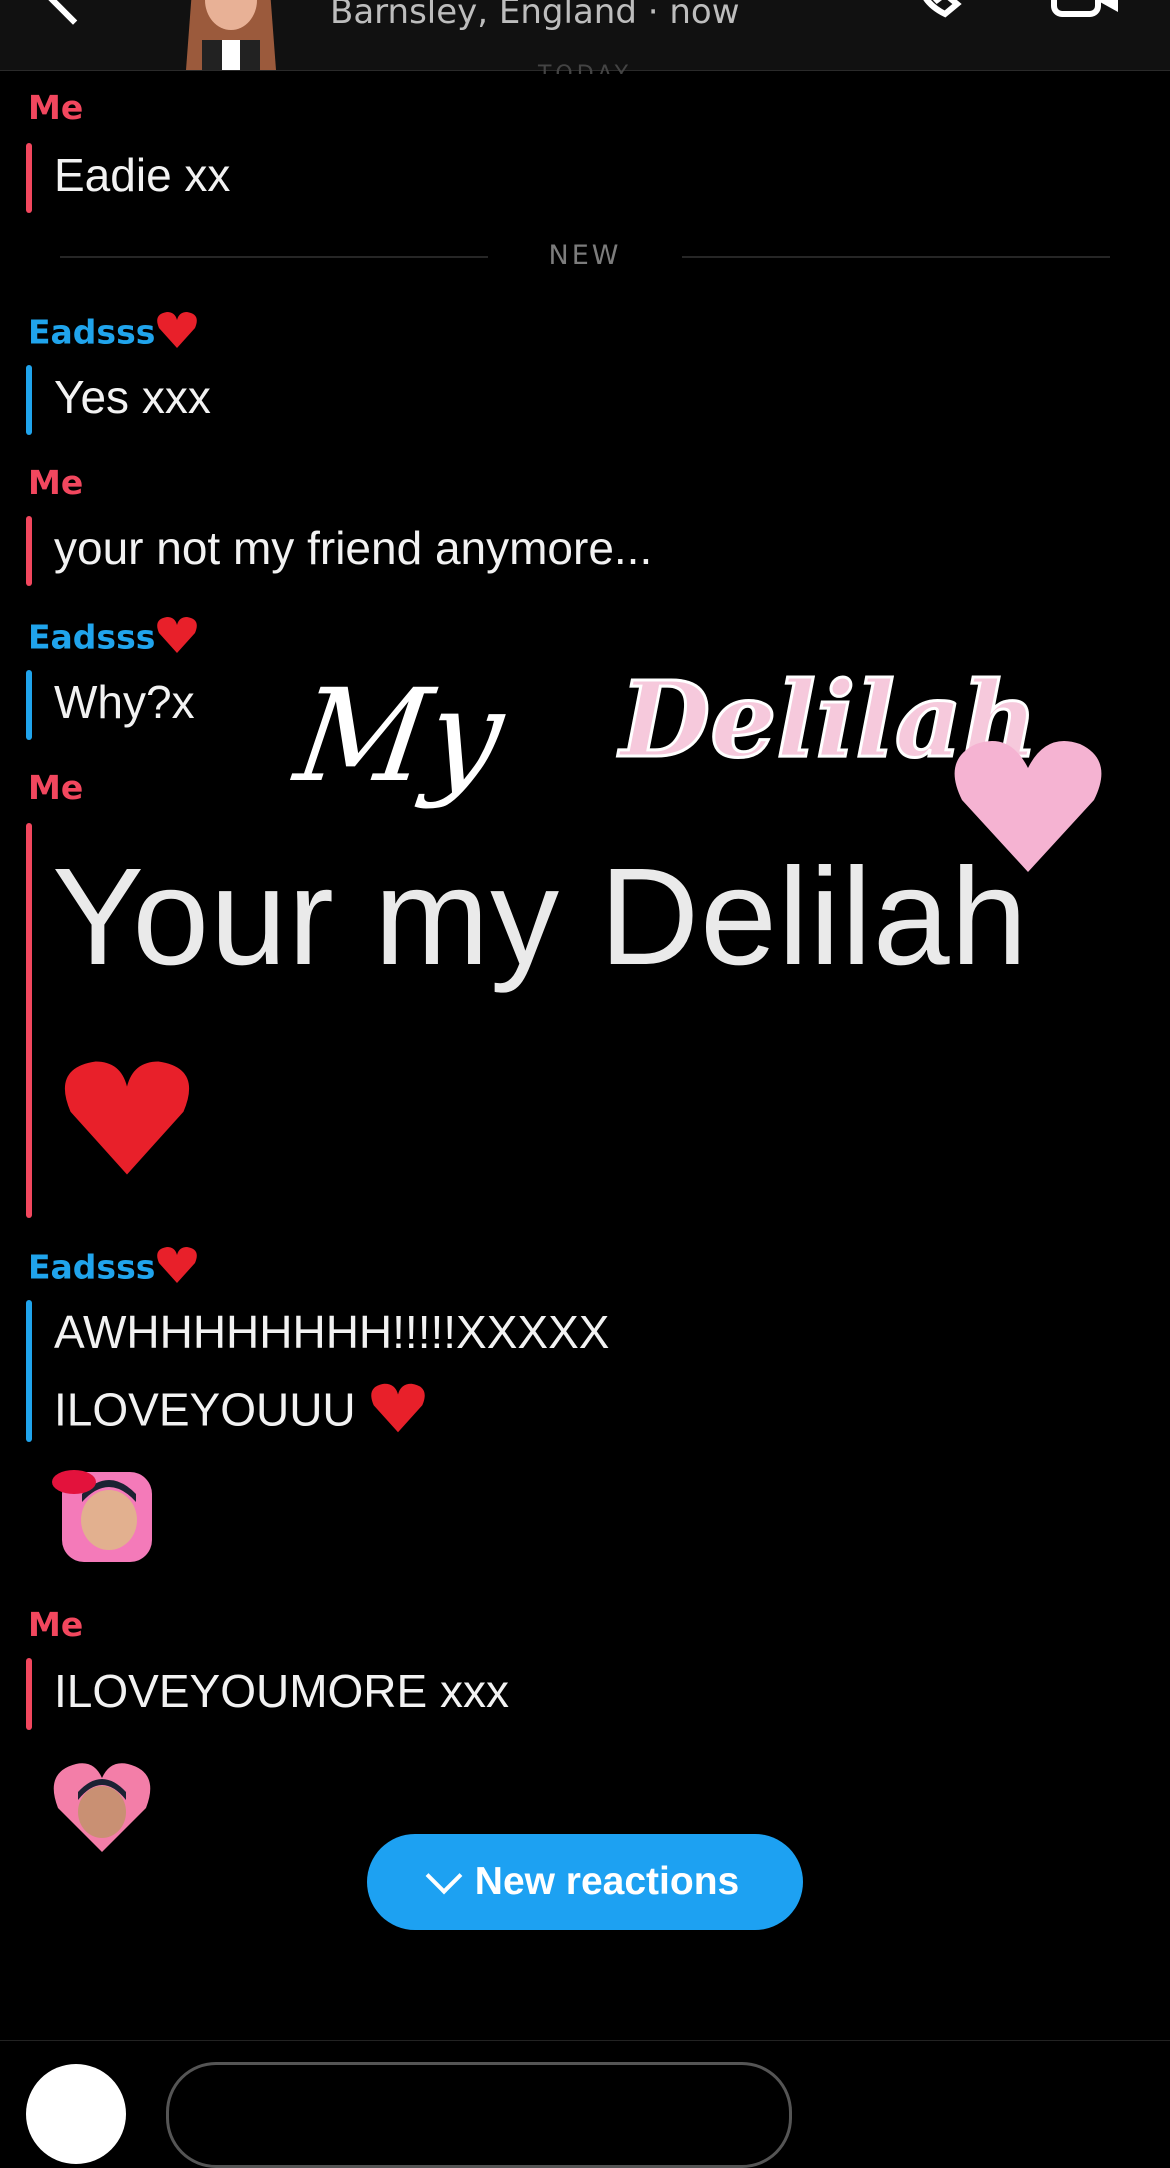 The height and width of the screenshot is (2168, 1170). I want to click on divider-line-right, so click(896, 257).